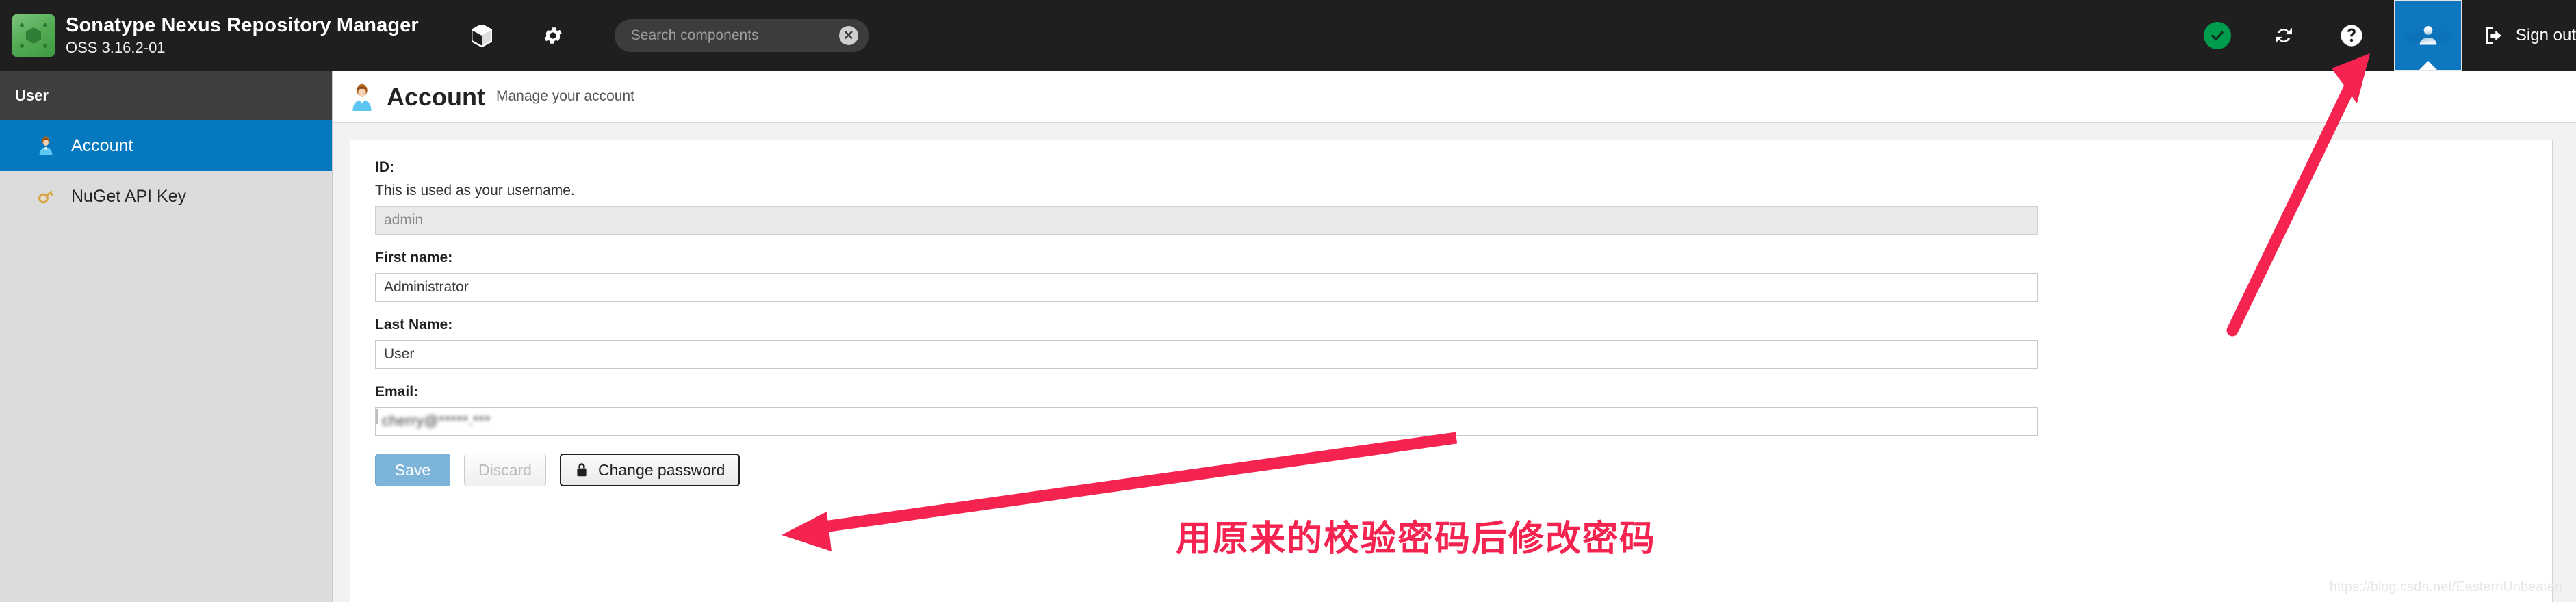 The width and height of the screenshot is (2576, 602). I want to click on sidebar: User Account NuGet API Key, so click(166, 336).